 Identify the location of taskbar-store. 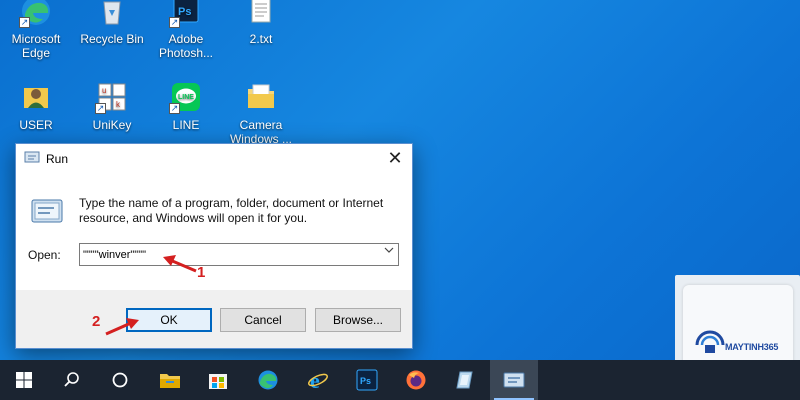
(218, 380).